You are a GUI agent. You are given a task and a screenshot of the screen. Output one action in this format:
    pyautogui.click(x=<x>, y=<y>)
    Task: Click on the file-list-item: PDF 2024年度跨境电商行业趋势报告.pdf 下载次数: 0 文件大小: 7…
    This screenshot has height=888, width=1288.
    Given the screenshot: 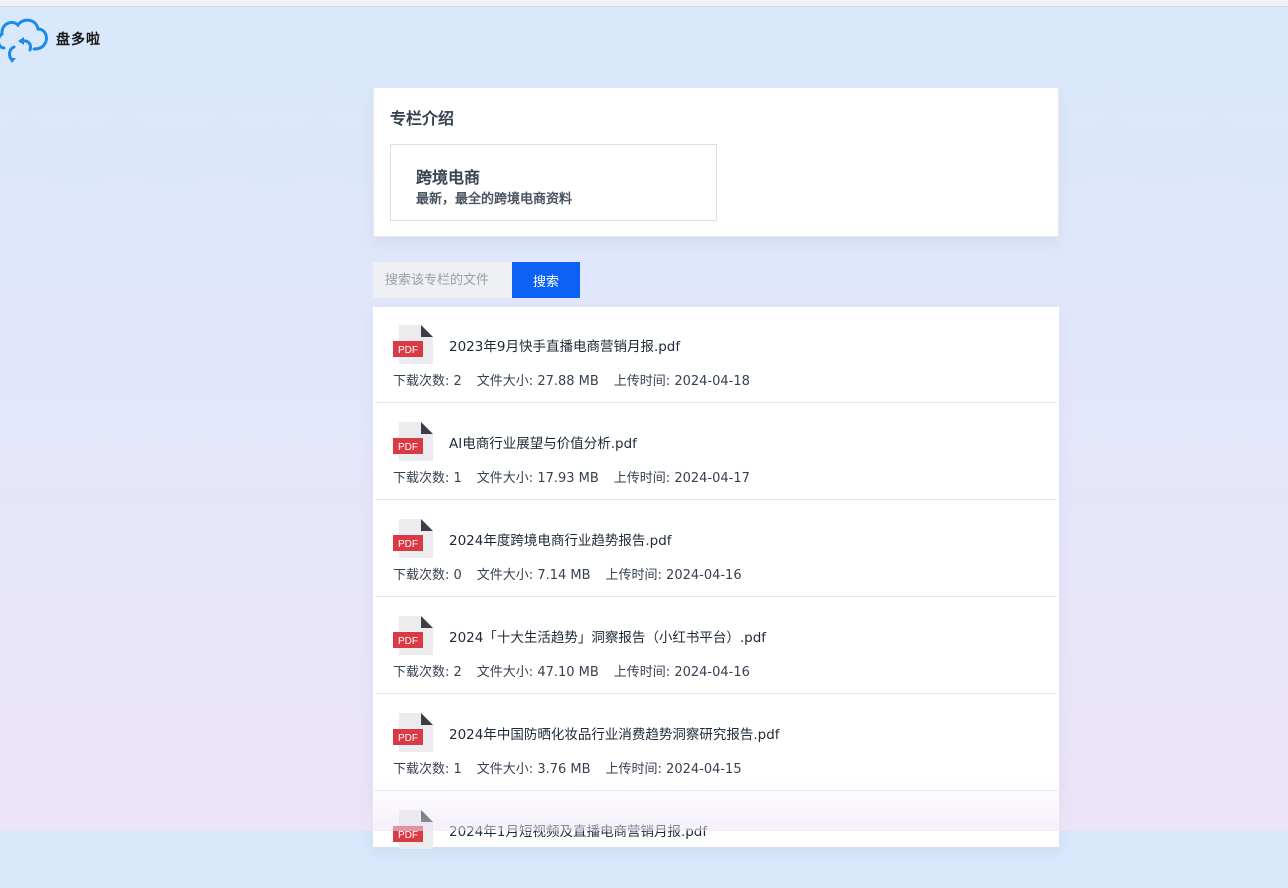 What is the action you would take?
    pyautogui.click(x=716, y=549)
    